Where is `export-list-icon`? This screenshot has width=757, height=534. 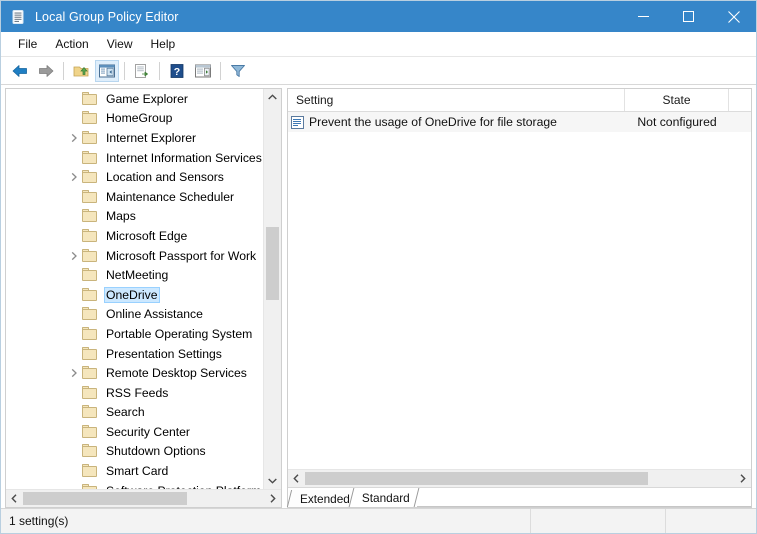
export-list-icon is located at coordinates (142, 71).